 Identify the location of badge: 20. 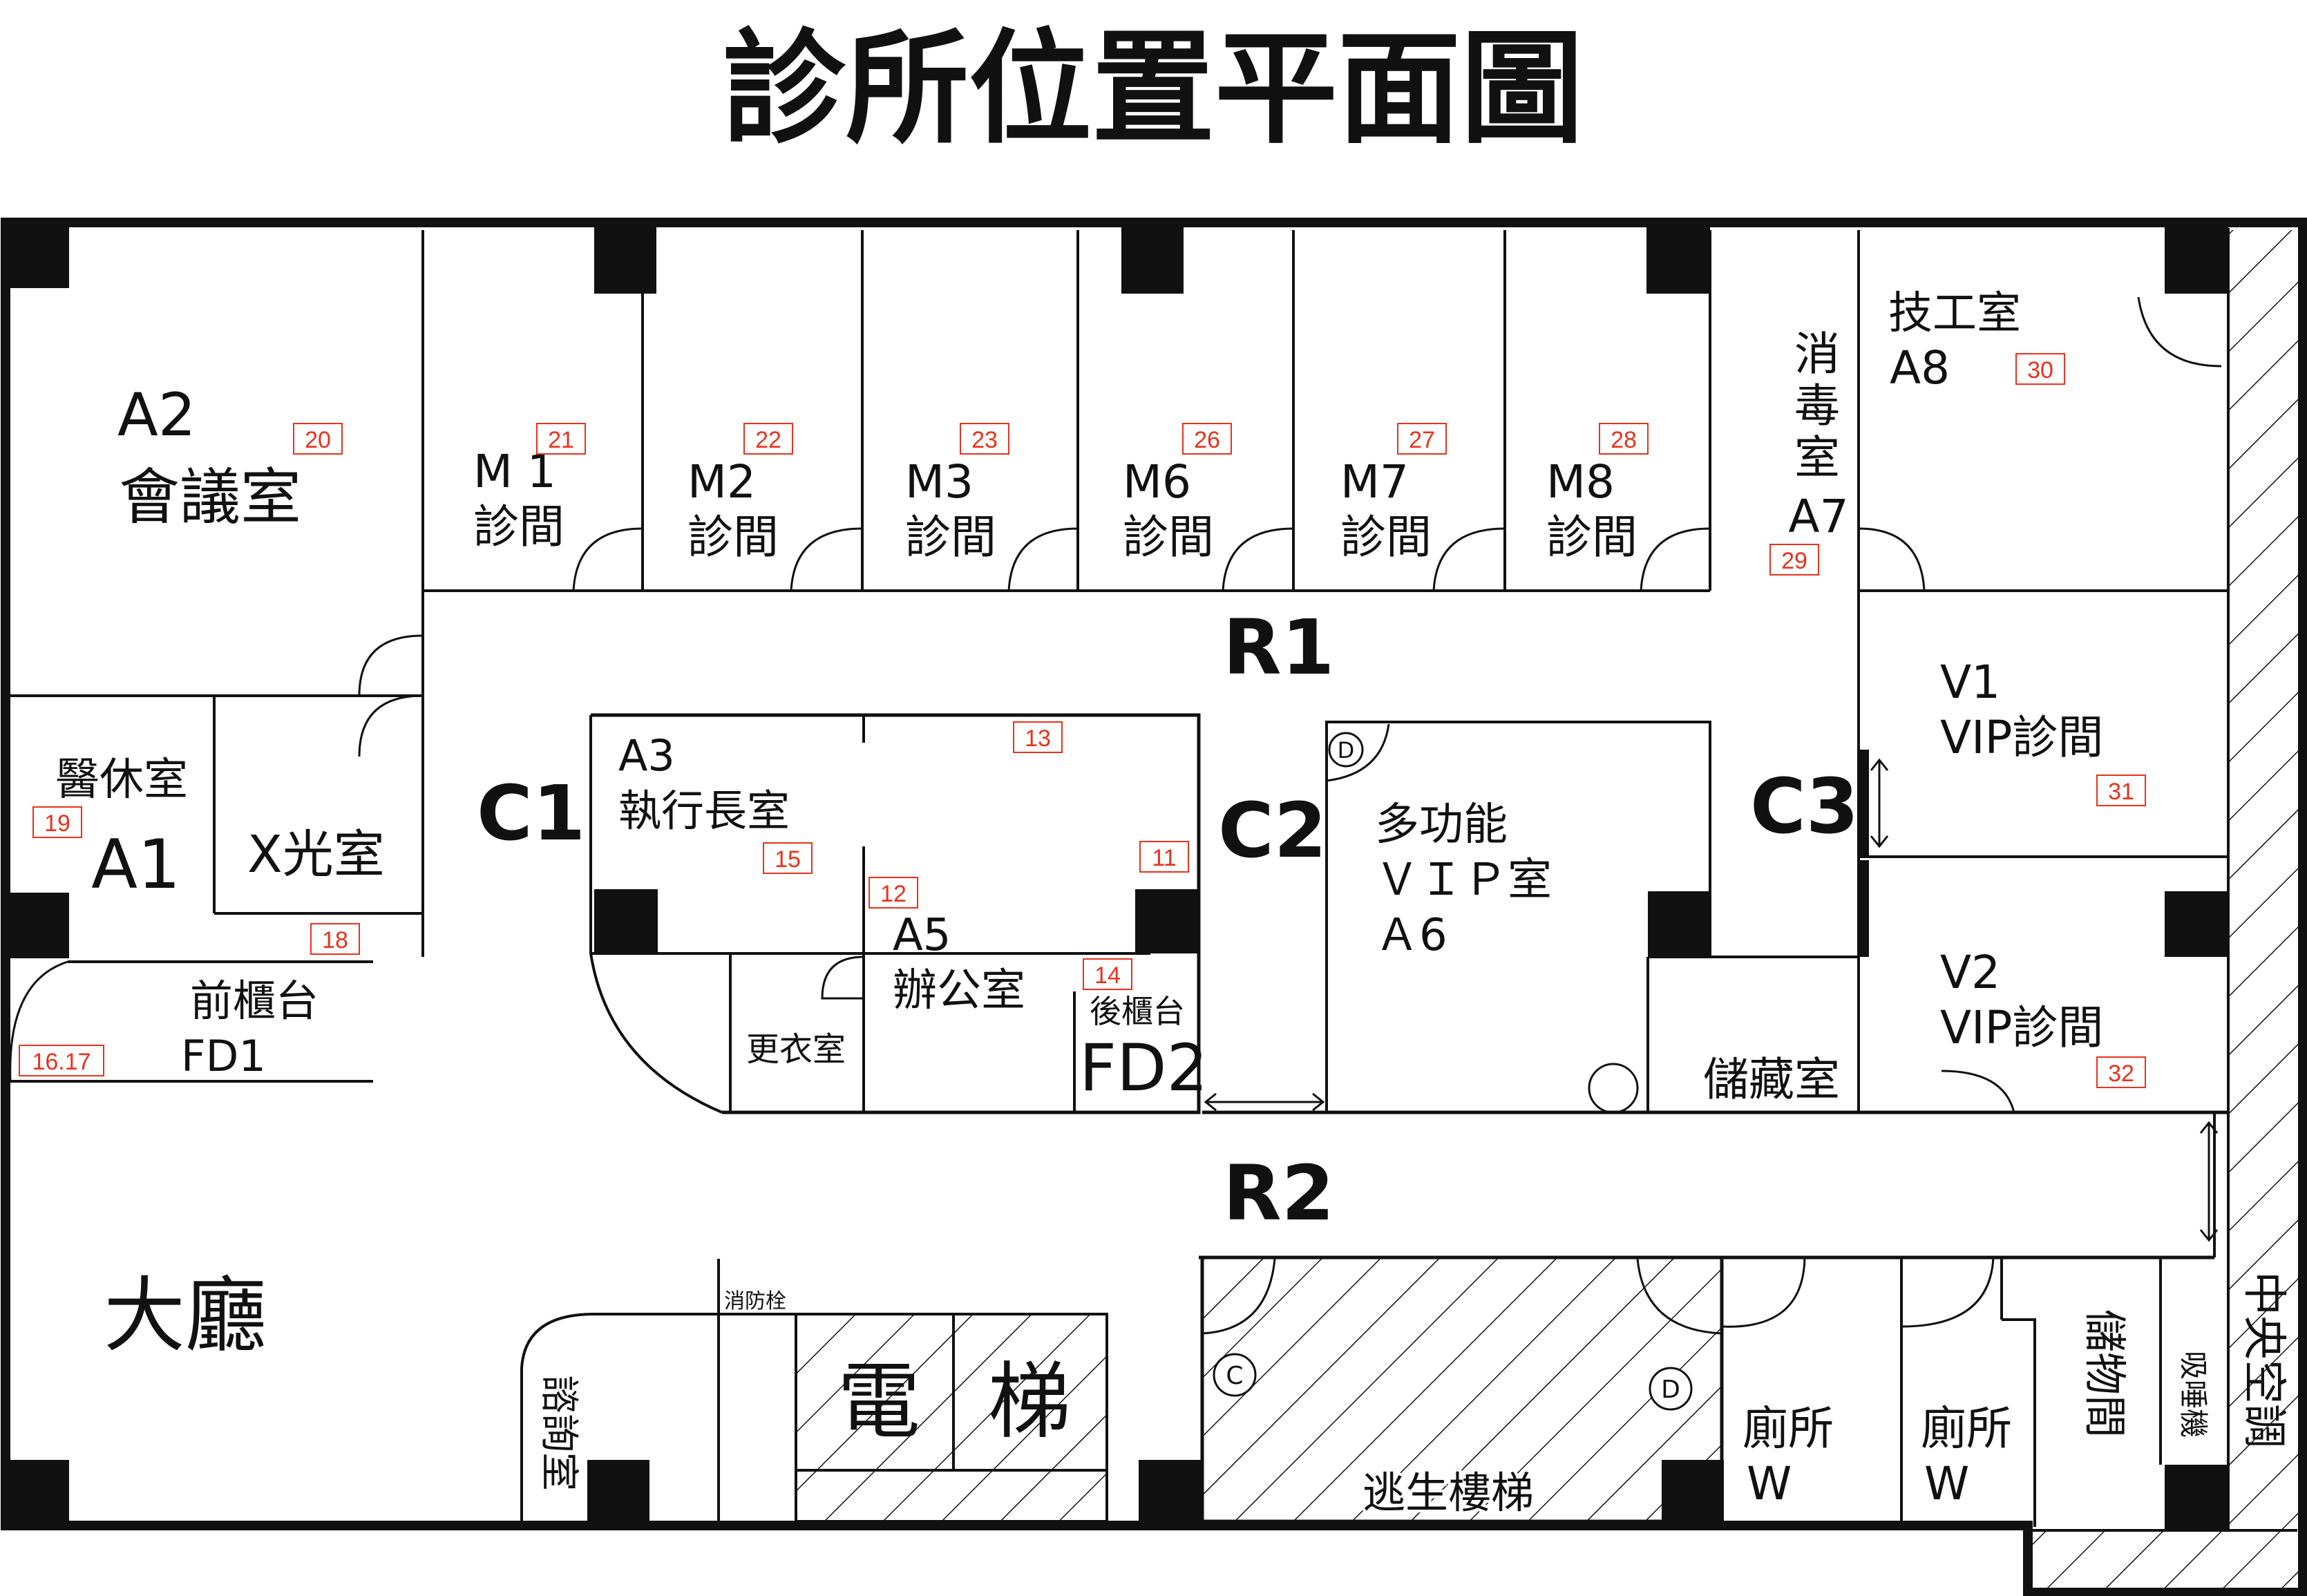
(318, 439).